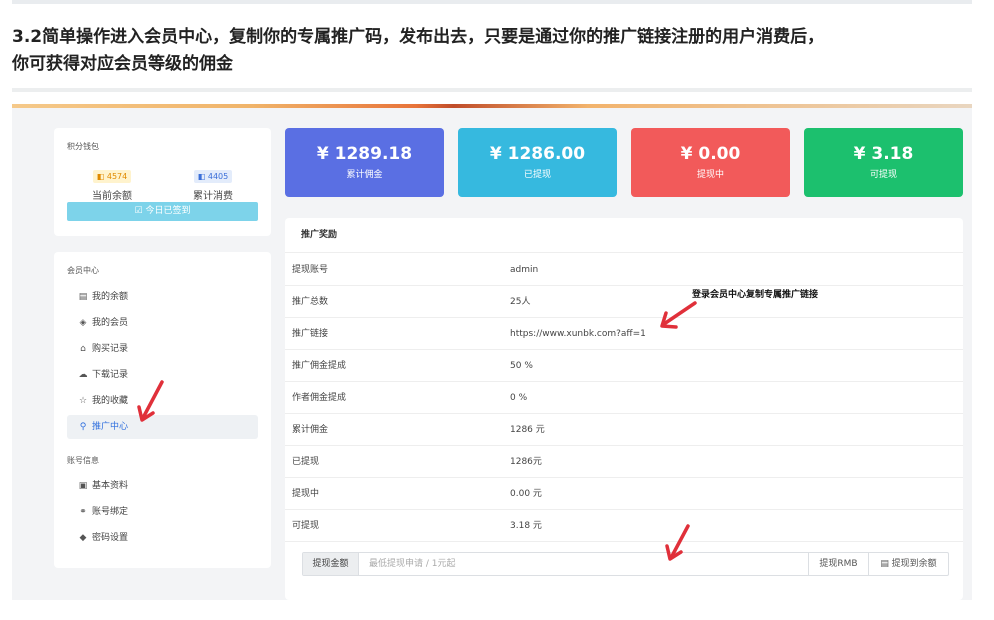 The width and height of the screenshot is (994, 620). I want to click on table-row: 推广佣金提成 50 %, so click(624, 366).